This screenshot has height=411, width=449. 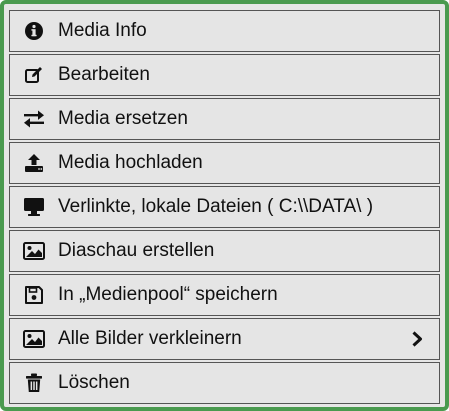 What do you see at coordinates (168, 294) in the screenshot?
I see `menu-item-label: In „Medienpool“ speichern` at bounding box center [168, 294].